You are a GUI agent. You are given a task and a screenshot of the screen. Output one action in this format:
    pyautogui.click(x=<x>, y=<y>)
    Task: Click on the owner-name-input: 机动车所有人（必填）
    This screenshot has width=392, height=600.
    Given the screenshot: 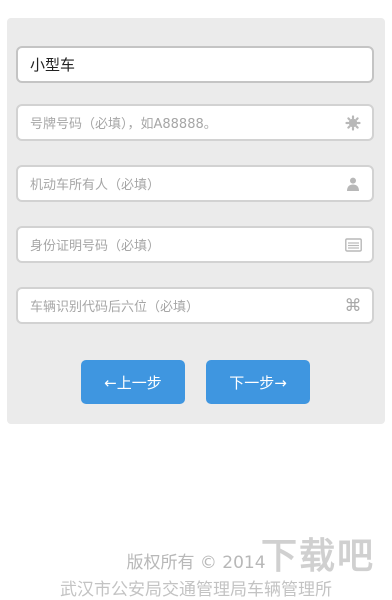 What is the action you would take?
    pyautogui.click(x=195, y=183)
    